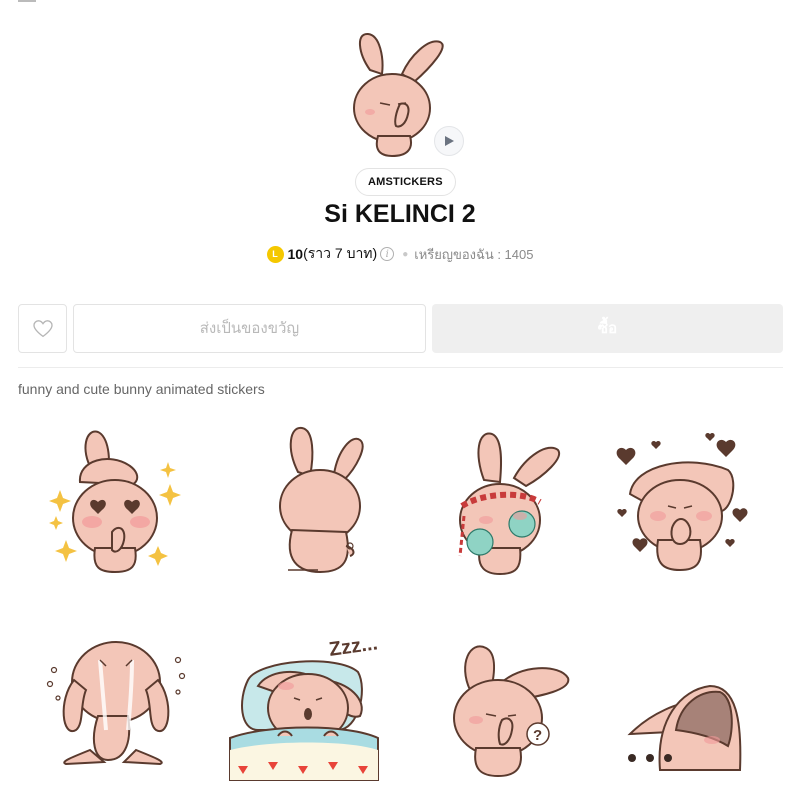 This screenshot has width=800, height=800. Describe the element at coordinates (515, 500) in the screenshot. I see `sticker-cheerleader-headband` at that location.